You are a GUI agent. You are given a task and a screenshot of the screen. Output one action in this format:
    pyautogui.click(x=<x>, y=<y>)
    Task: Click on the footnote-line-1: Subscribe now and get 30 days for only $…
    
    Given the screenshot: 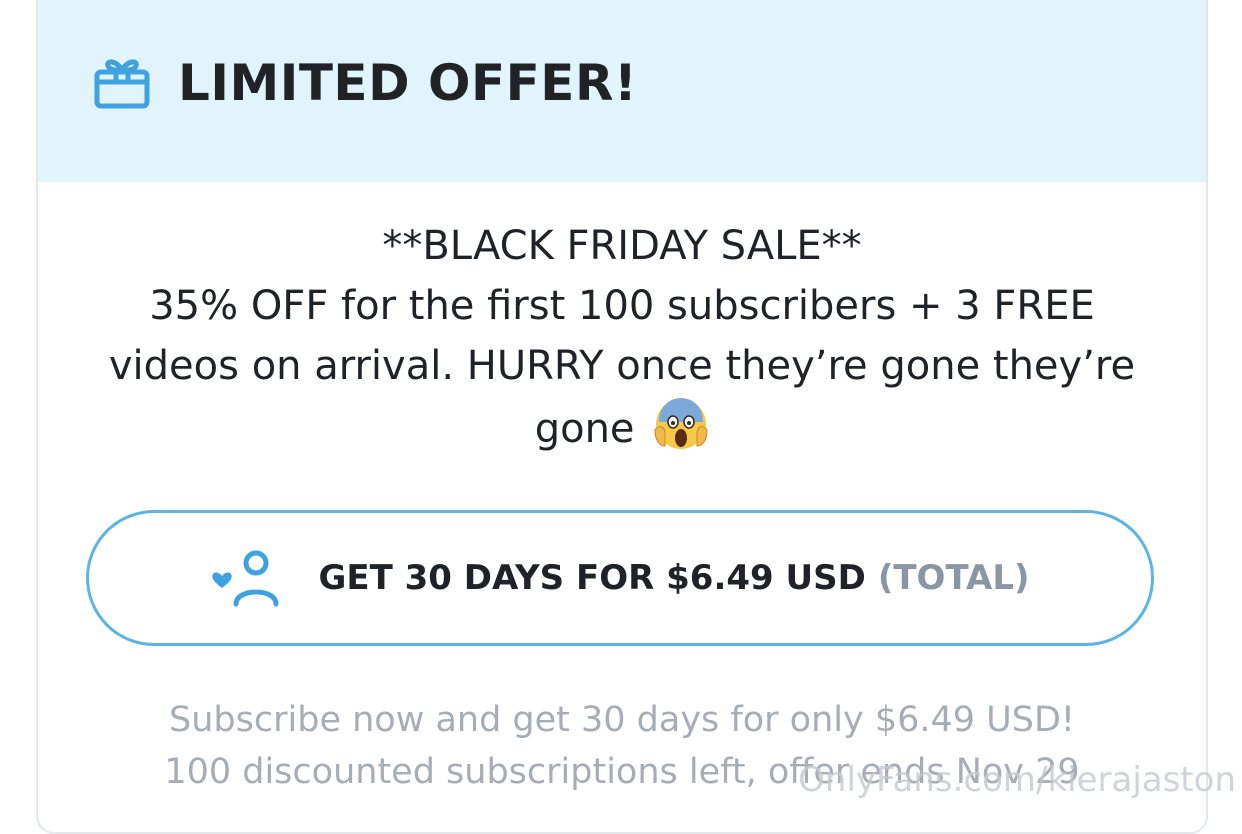 What is the action you would take?
    pyautogui.click(x=622, y=720)
    